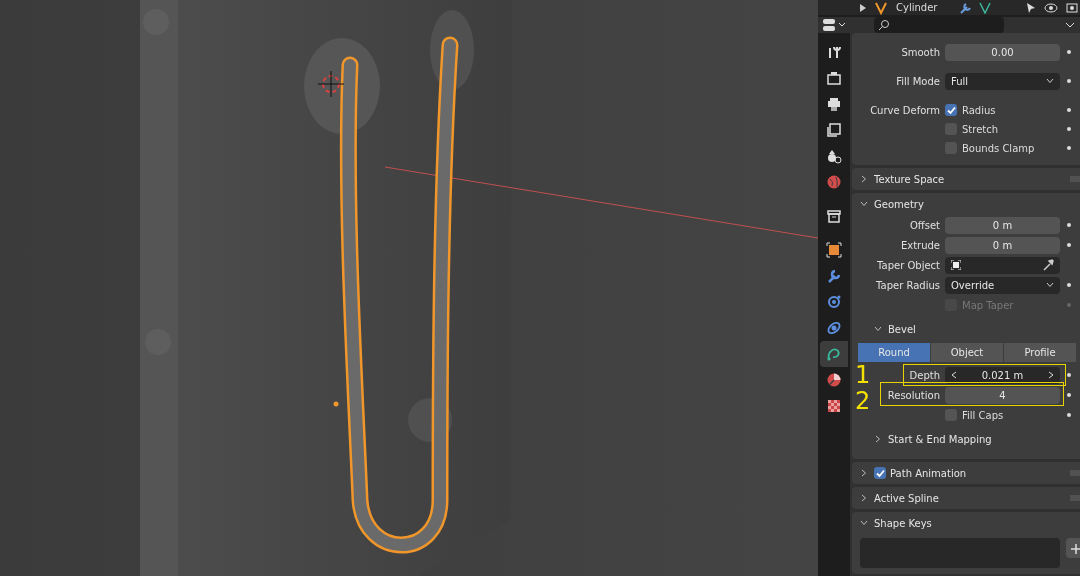 This screenshot has height=576, width=1080. I want to click on subpanel-title: Bevel, so click(902, 329).